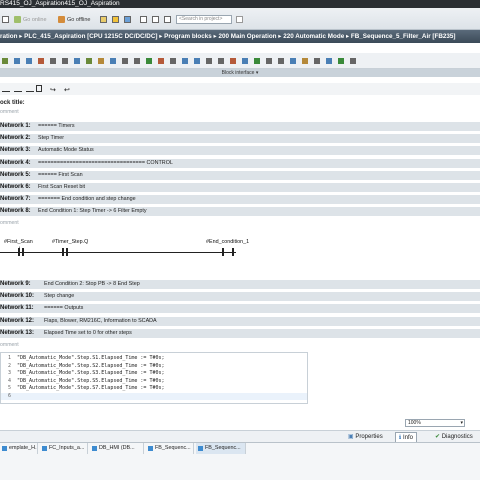 The image size is (480, 480). What do you see at coordinates (154, 396) in the screenshot?
I see `scl-code-line: 6` at bounding box center [154, 396].